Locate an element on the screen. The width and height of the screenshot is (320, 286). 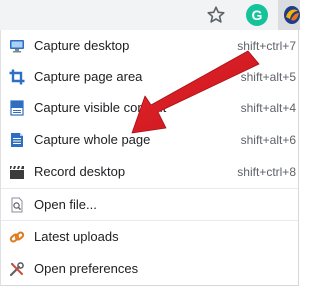
menu-item-label: Capture page area is located at coordinates (88, 76).